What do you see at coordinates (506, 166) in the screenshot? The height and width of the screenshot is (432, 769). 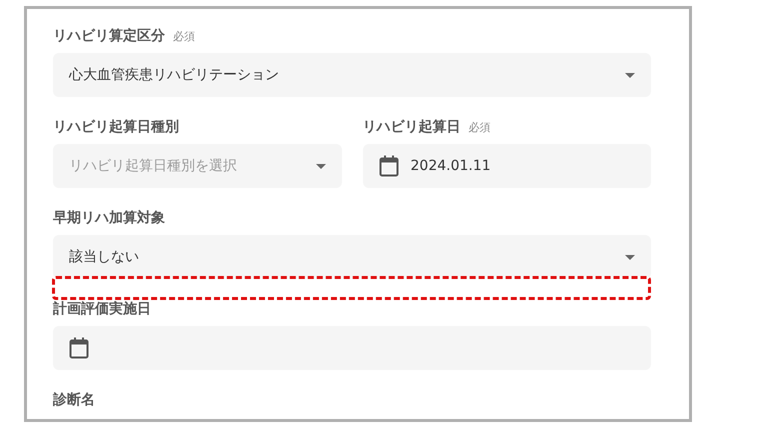 I see `date-field: 2024.01.11` at bounding box center [506, 166].